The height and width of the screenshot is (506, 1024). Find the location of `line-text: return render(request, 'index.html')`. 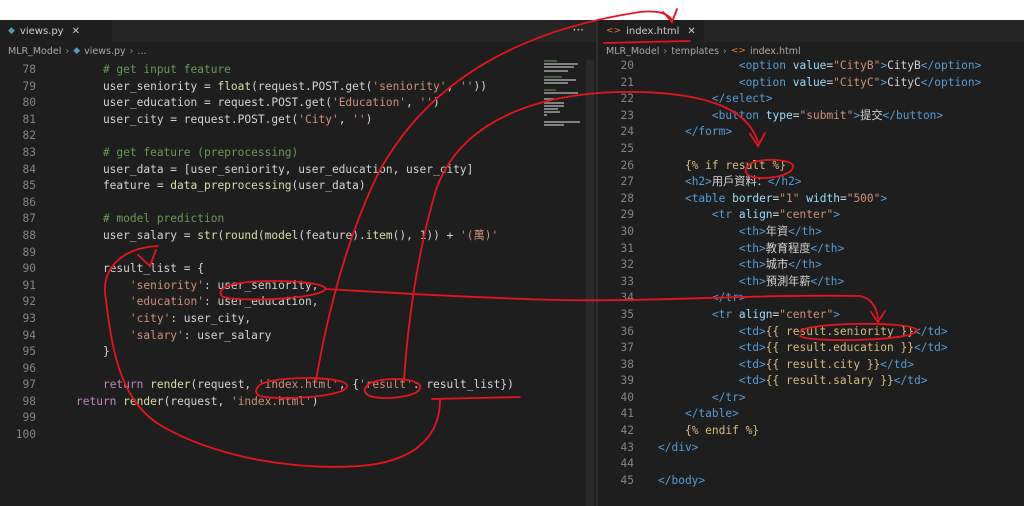

line-text: return render(request, 'index.html') is located at coordinates (197, 402).